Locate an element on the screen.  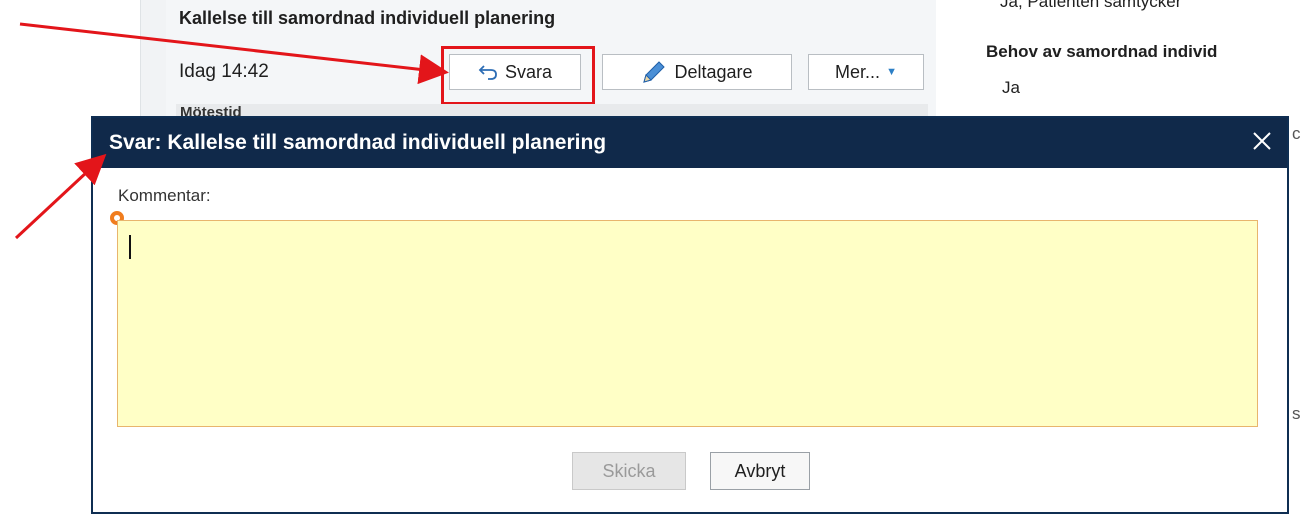
send-button-label: Skicka is located at coordinates (629, 470).